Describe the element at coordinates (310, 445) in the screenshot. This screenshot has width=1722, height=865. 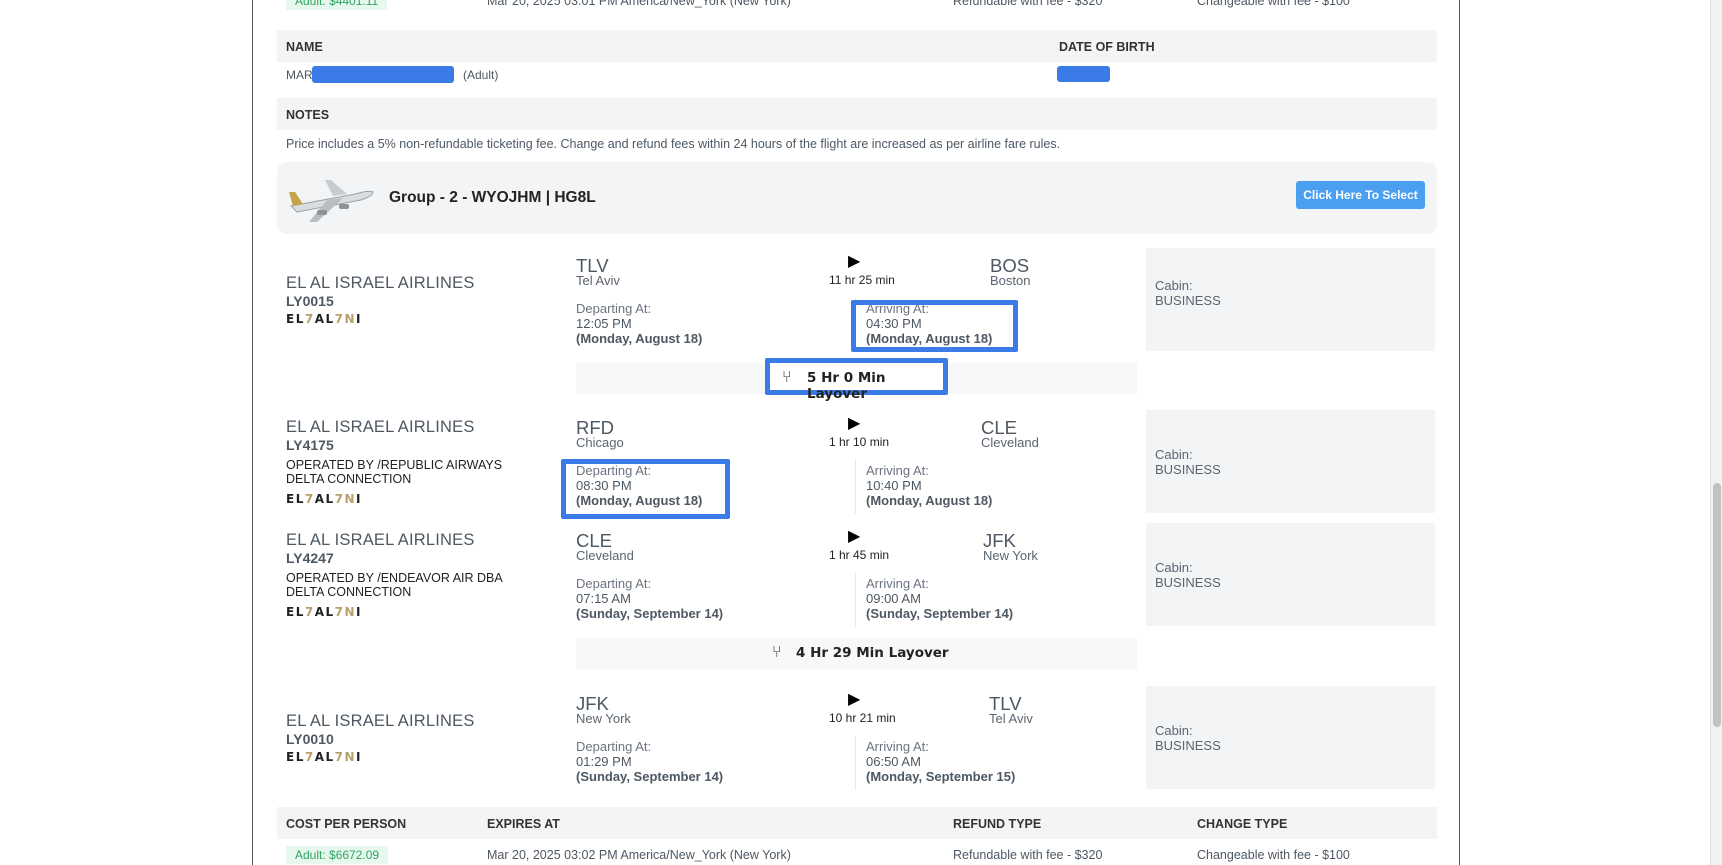
I see `flight-number: LY4175` at that location.